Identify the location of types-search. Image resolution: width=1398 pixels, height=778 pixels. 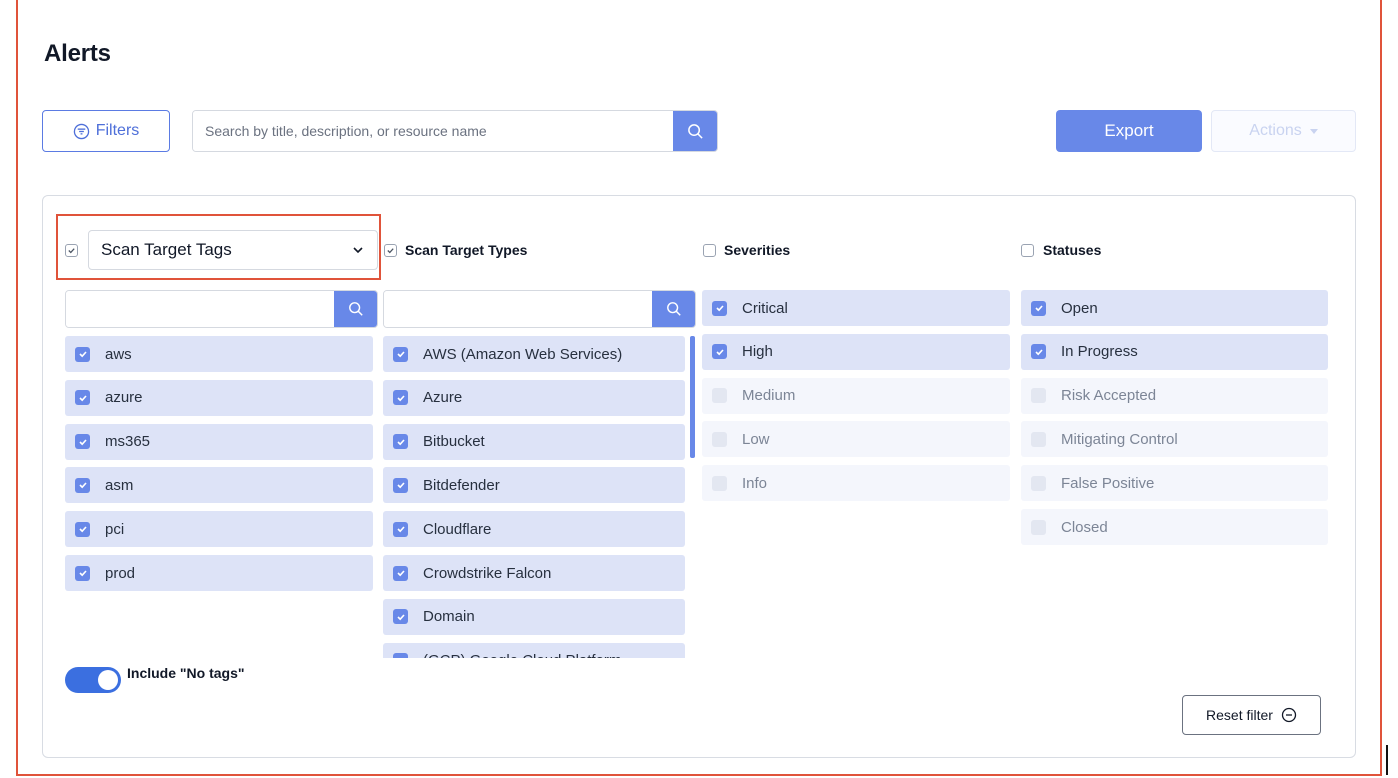
(539, 309).